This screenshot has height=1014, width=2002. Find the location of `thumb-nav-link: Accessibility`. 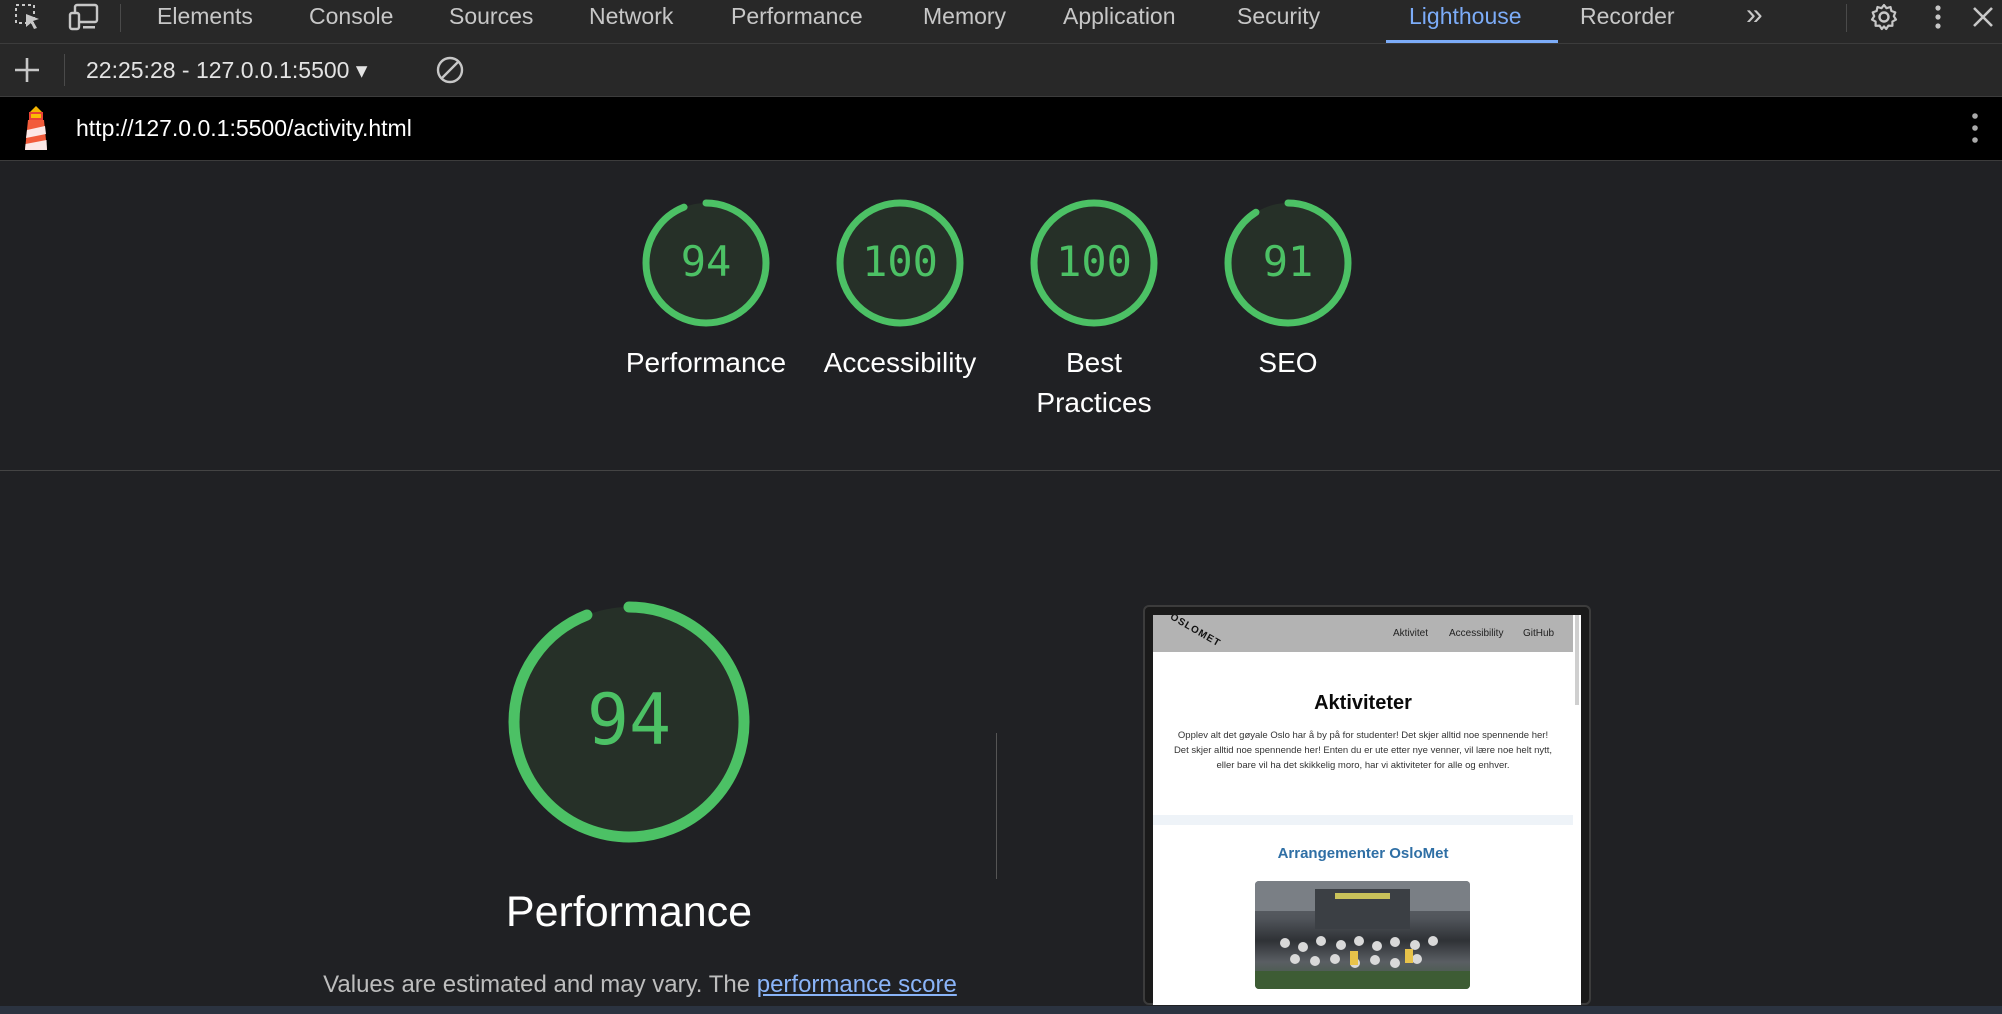

thumb-nav-link: Accessibility is located at coordinates (1476, 633).